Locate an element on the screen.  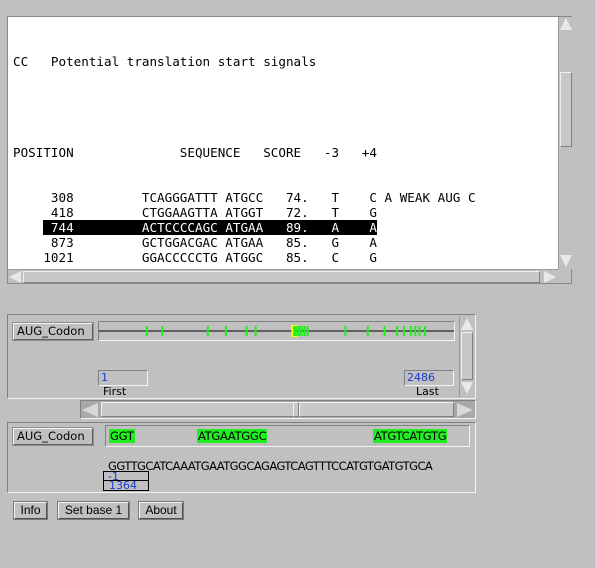
position-value: 1364 is located at coordinates (123, 485).